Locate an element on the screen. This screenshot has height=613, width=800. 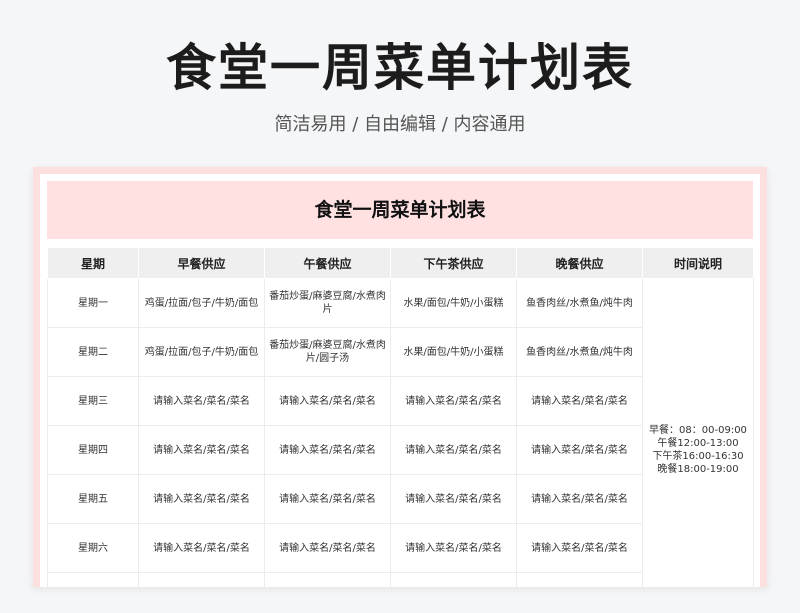
column-header-tea: 下午茶供应 is located at coordinates (453, 263).